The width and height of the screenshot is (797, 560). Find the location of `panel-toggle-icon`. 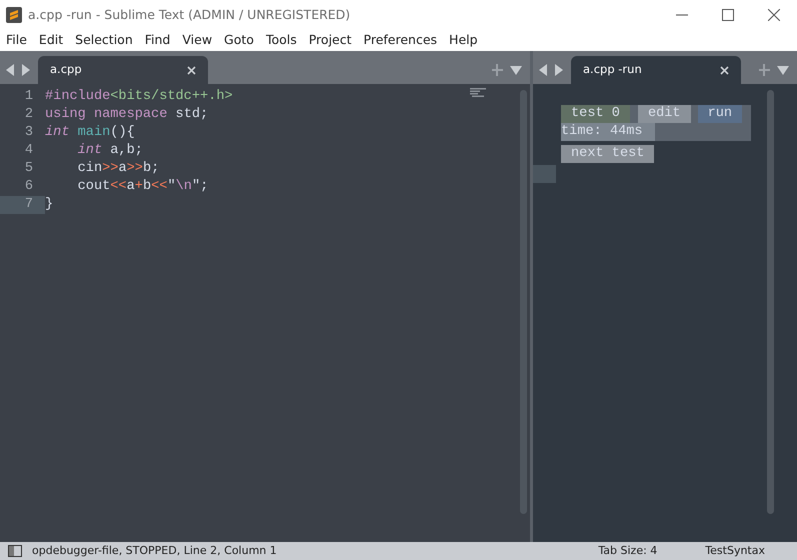

panel-toggle-icon is located at coordinates (15, 551).